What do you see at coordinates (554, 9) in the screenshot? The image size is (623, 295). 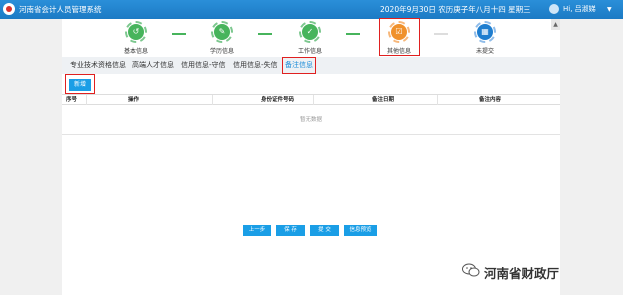 I see `user-avatar-icon` at bounding box center [554, 9].